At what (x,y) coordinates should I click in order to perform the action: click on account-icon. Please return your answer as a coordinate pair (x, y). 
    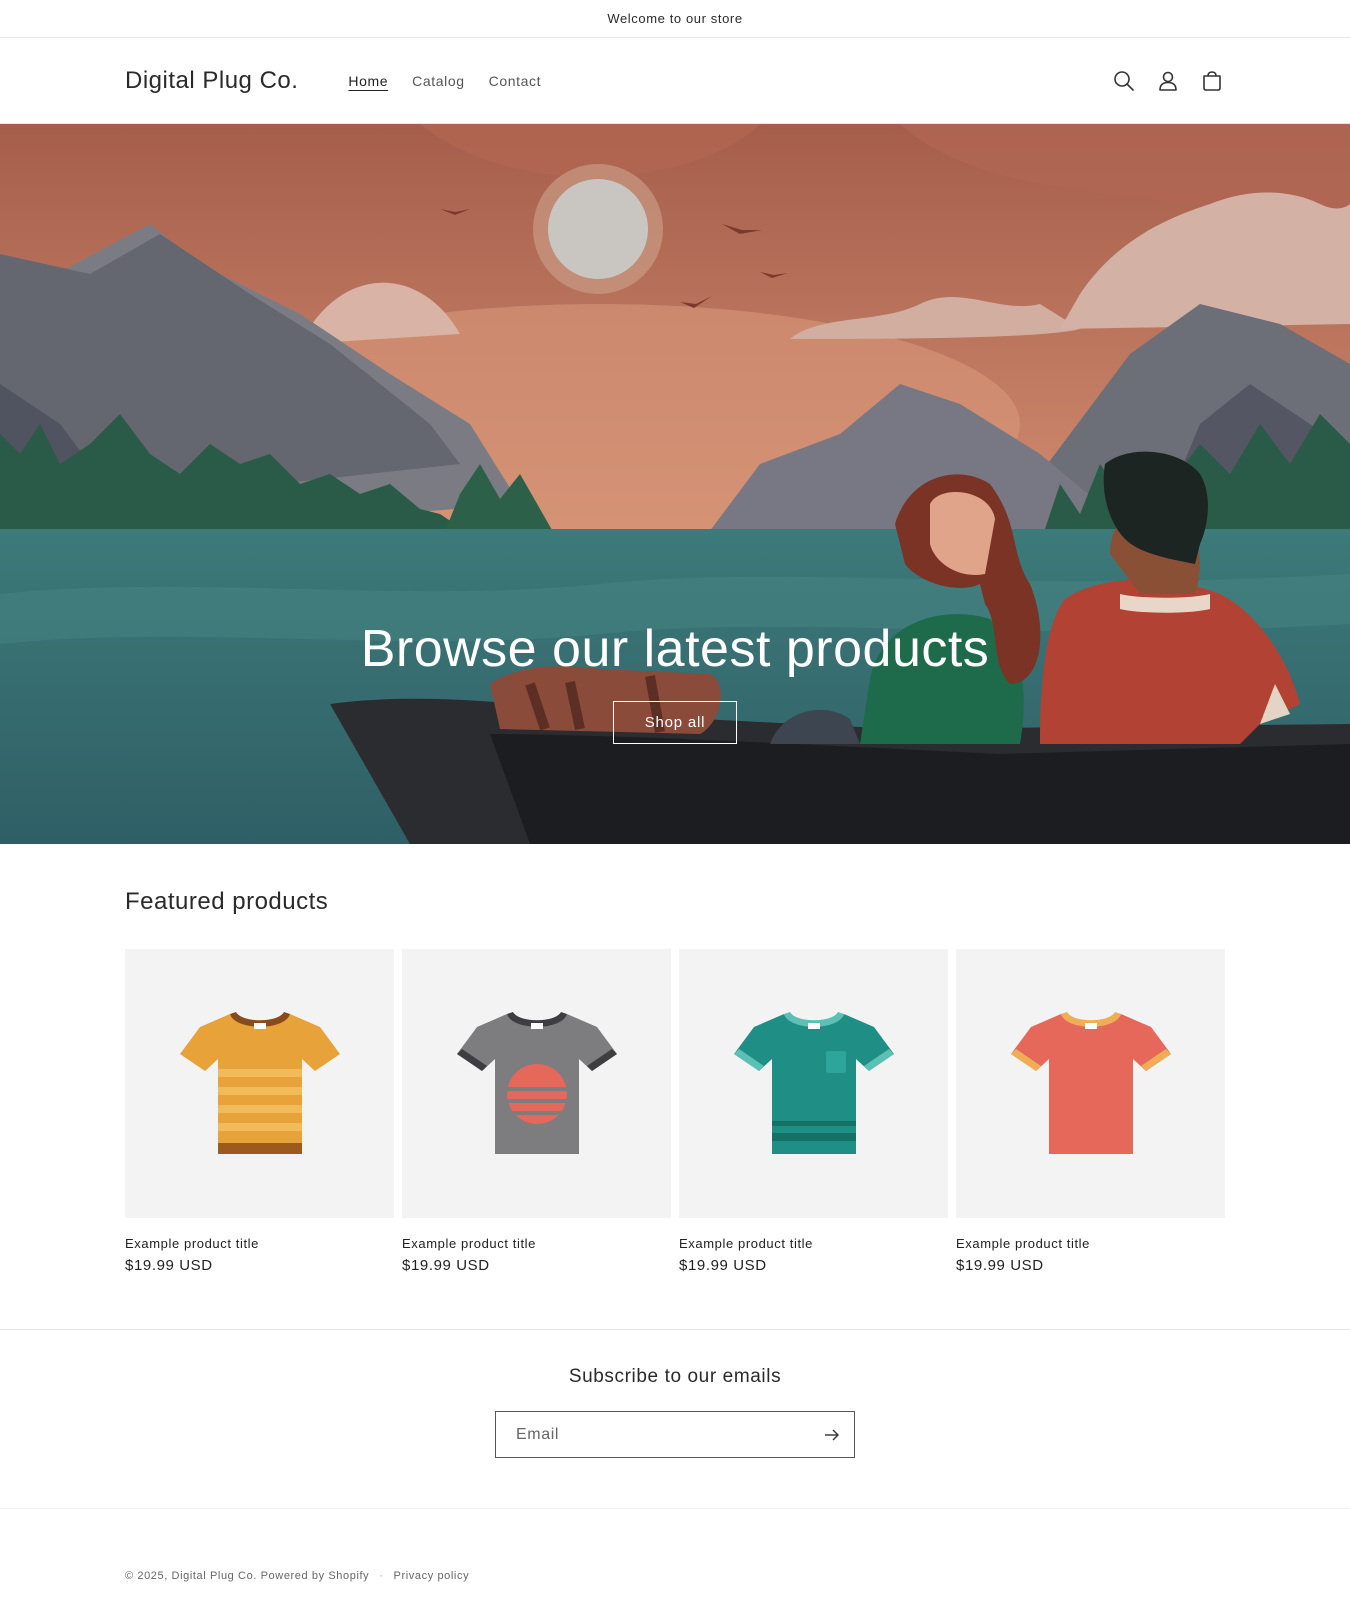
    Looking at the image, I should click on (1168, 81).